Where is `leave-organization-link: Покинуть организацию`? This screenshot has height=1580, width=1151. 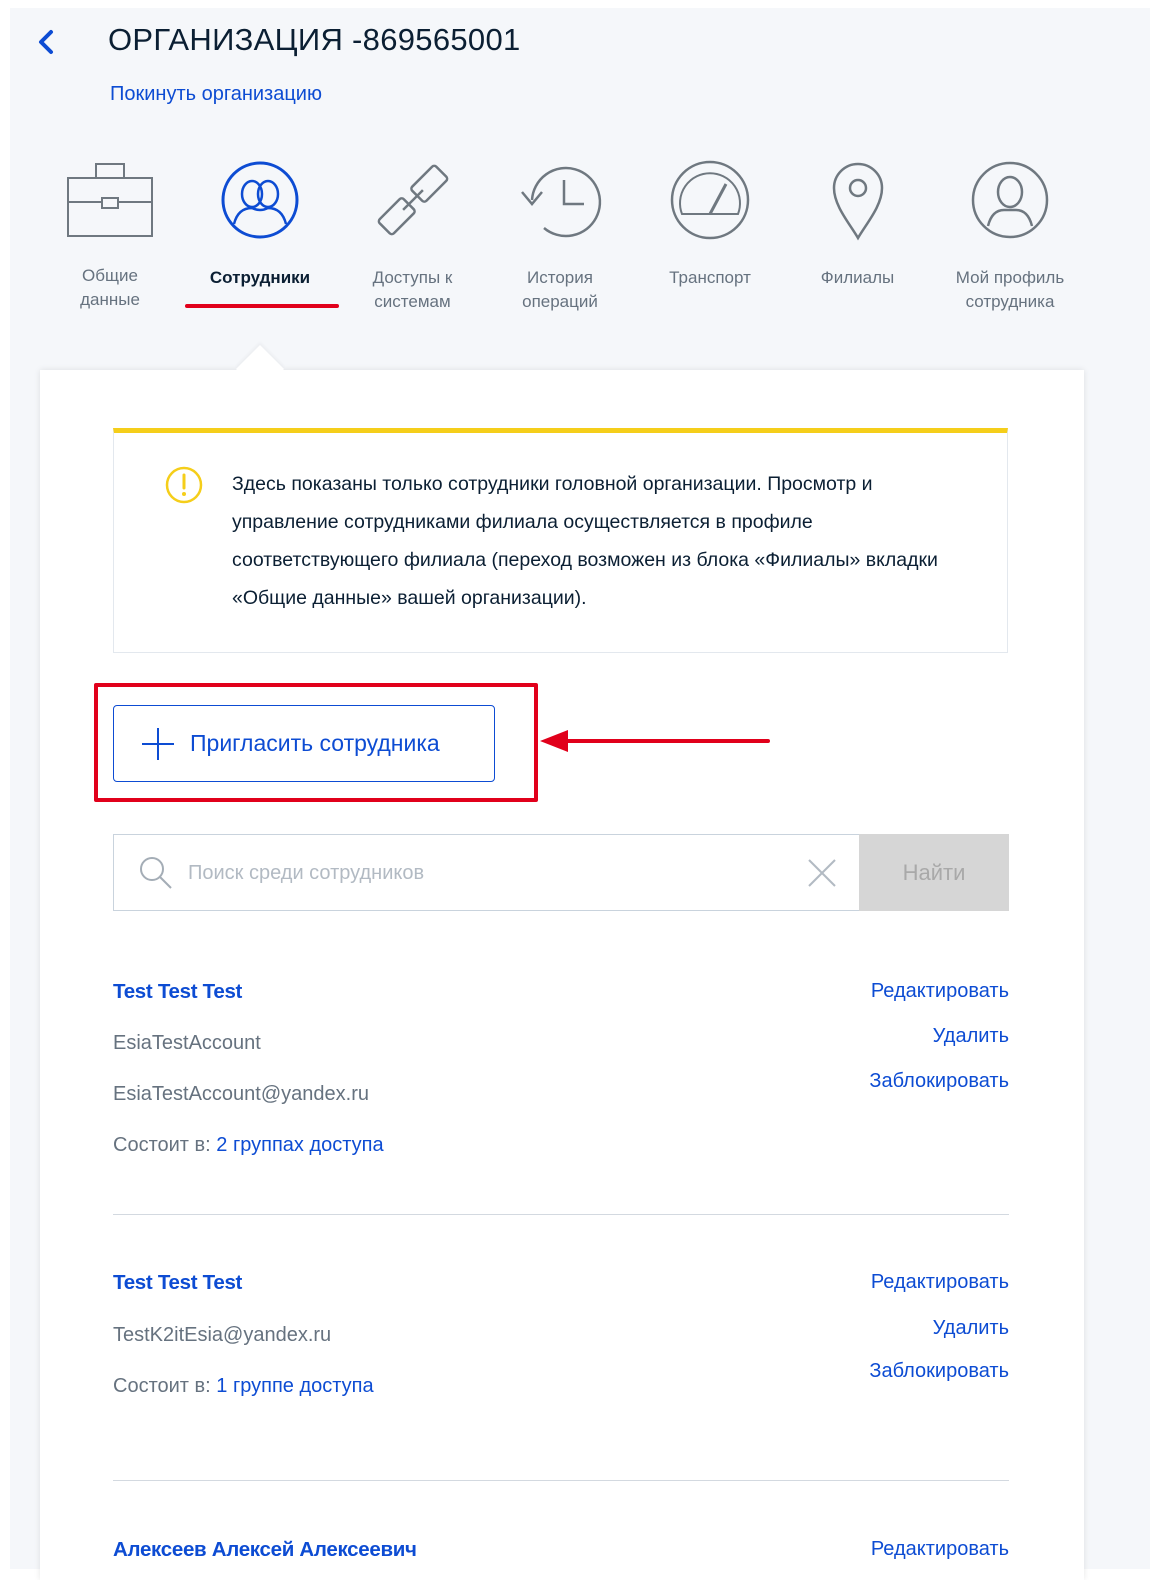 leave-organization-link: Покинуть организацию is located at coordinates (216, 94).